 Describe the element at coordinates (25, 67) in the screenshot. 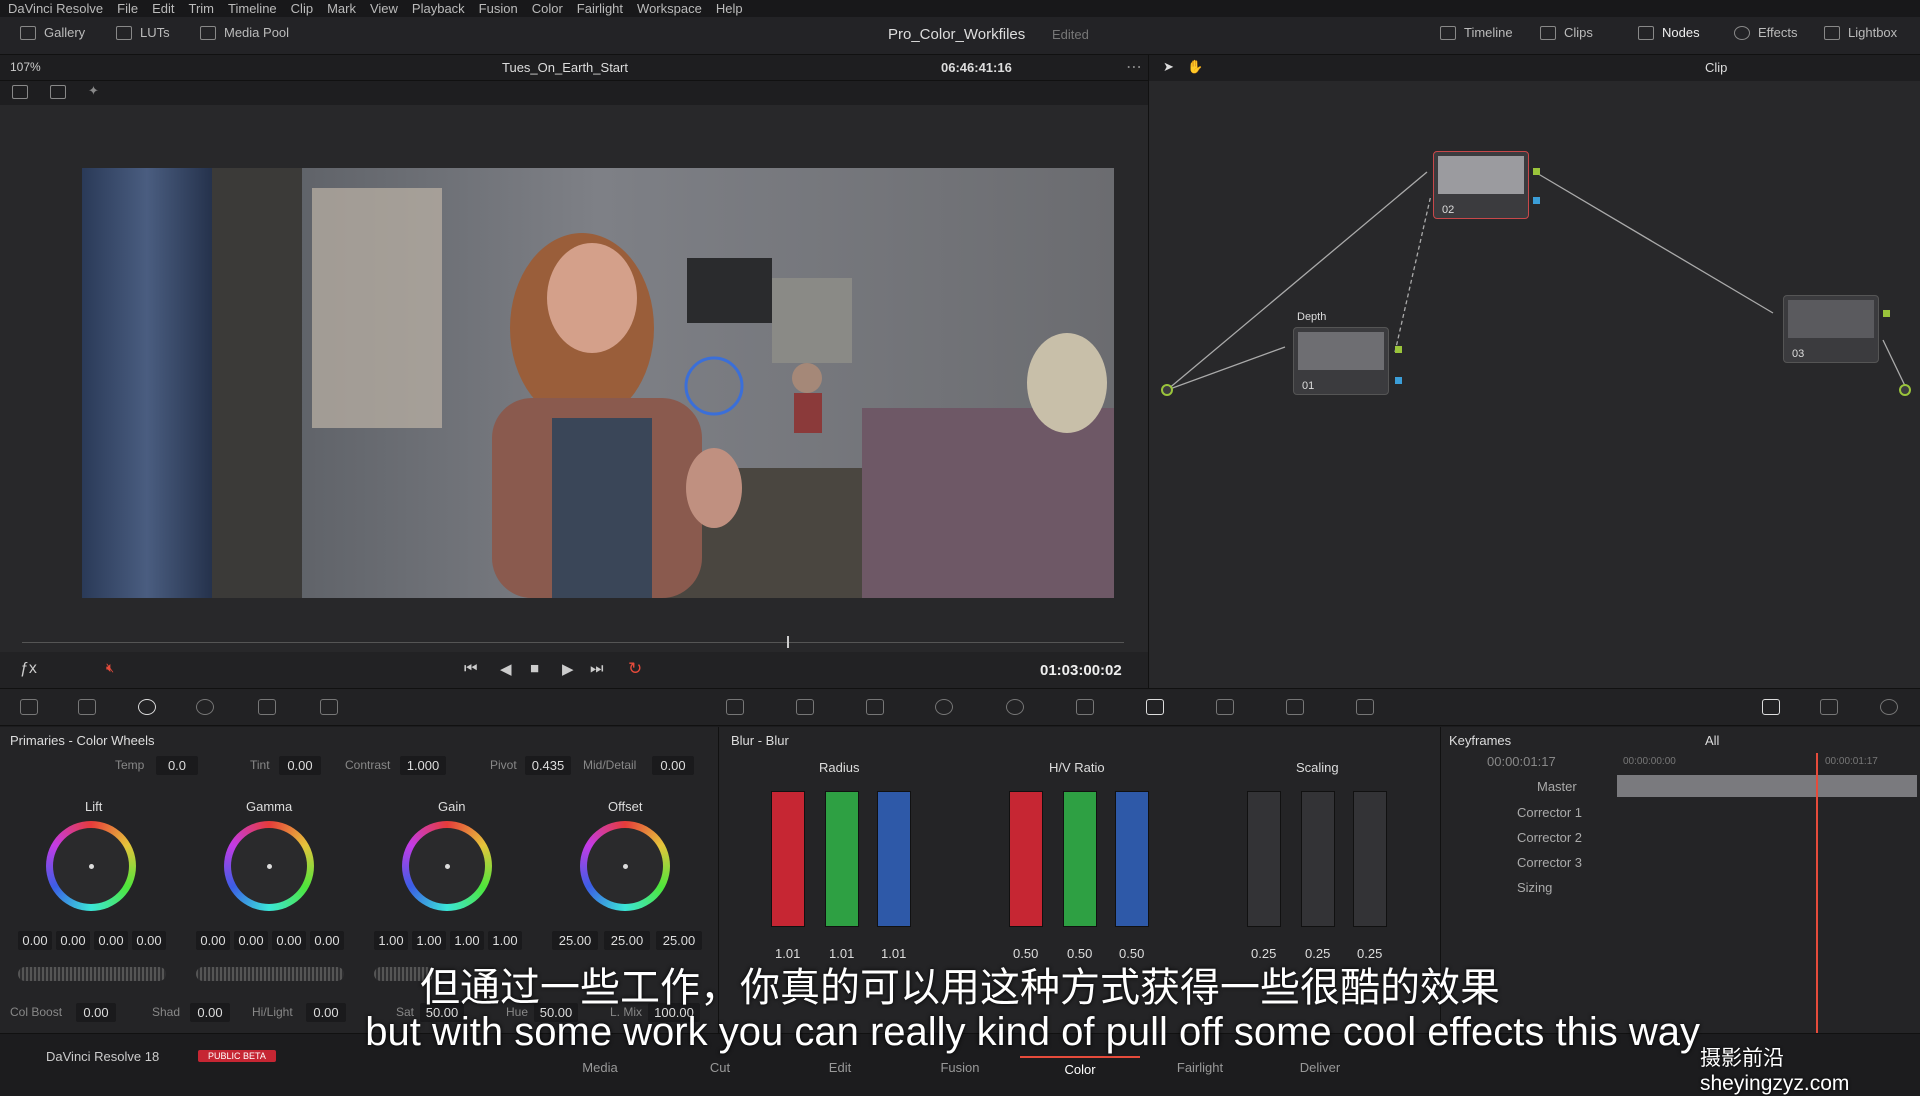

I see `zoom-level: 107%` at that location.